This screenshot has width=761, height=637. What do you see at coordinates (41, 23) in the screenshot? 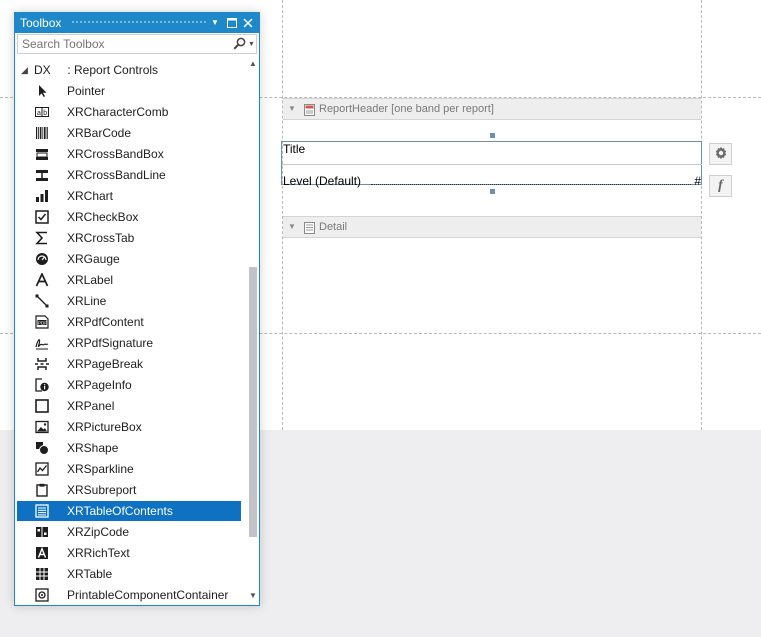
I see `toolbox-title: Toolbox` at bounding box center [41, 23].